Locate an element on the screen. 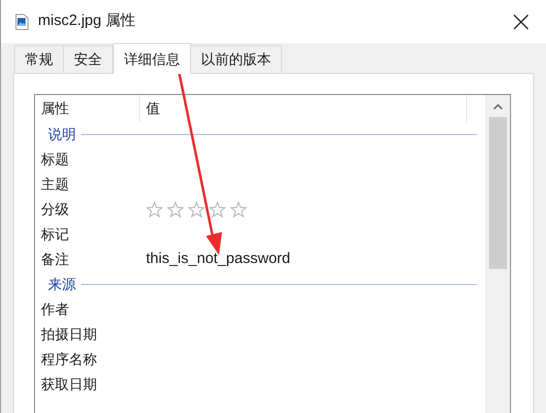 This screenshot has width=546, height=413. property-name: 备注 is located at coordinates (55, 259).